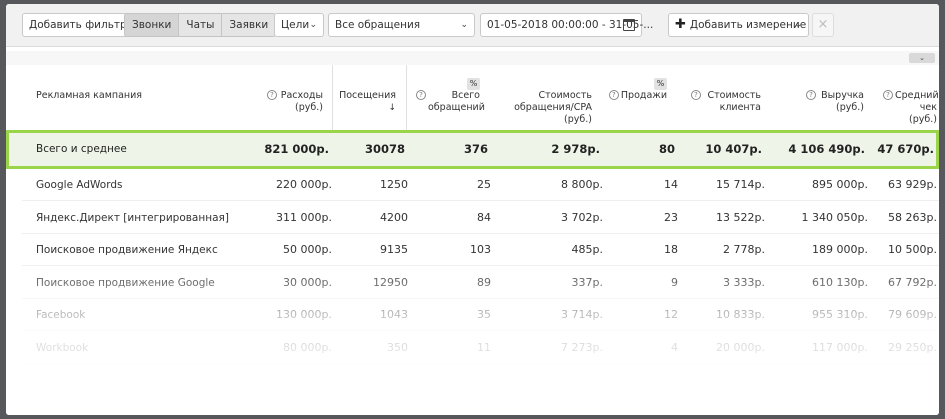 This screenshot has width=945, height=419. I want to click on total-requests: 376, so click(475, 149).